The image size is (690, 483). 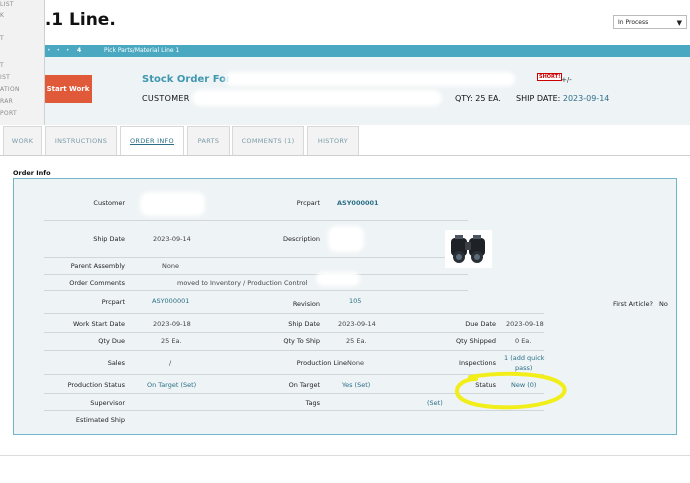 I want to click on parent-assembly-label: Parent Assembly, so click(x=97, y=266).